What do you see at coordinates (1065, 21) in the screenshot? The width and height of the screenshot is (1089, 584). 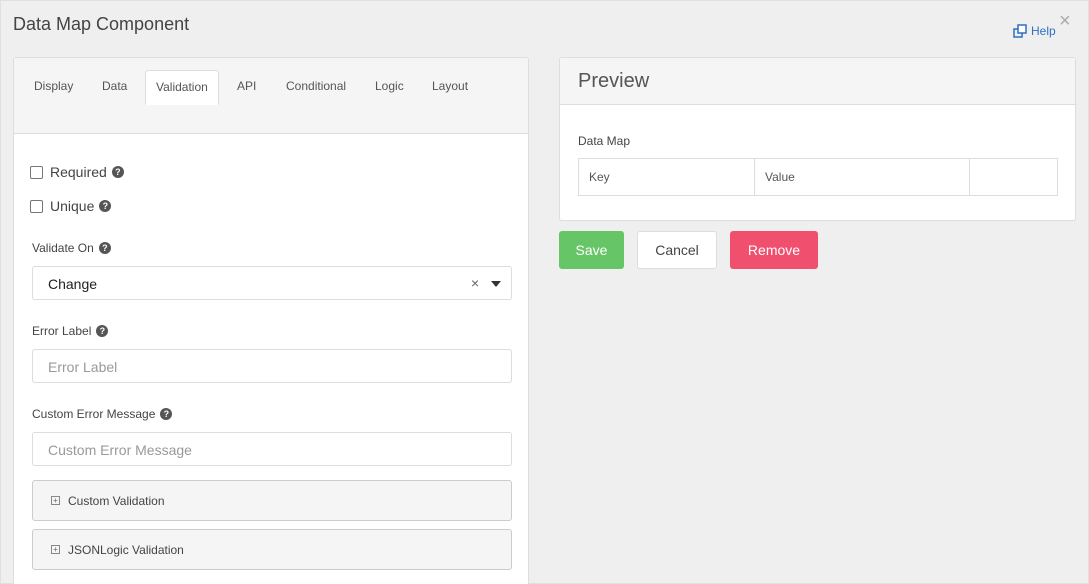 I see `close-icon: ×` at bounding box center [1065, 21].